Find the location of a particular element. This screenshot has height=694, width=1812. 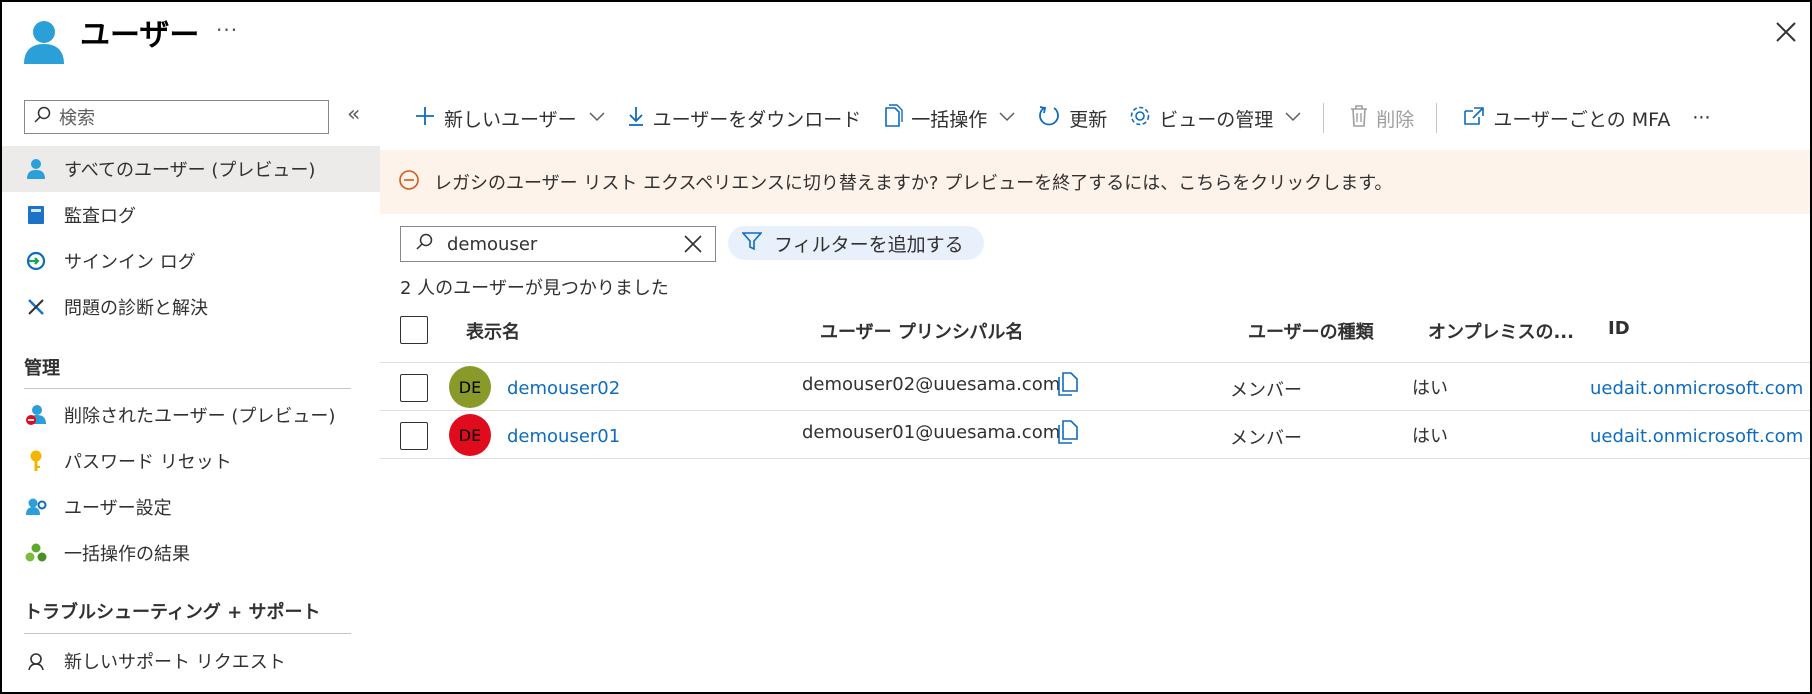

page-title: ユーザー is located at coordinates (140, 35).